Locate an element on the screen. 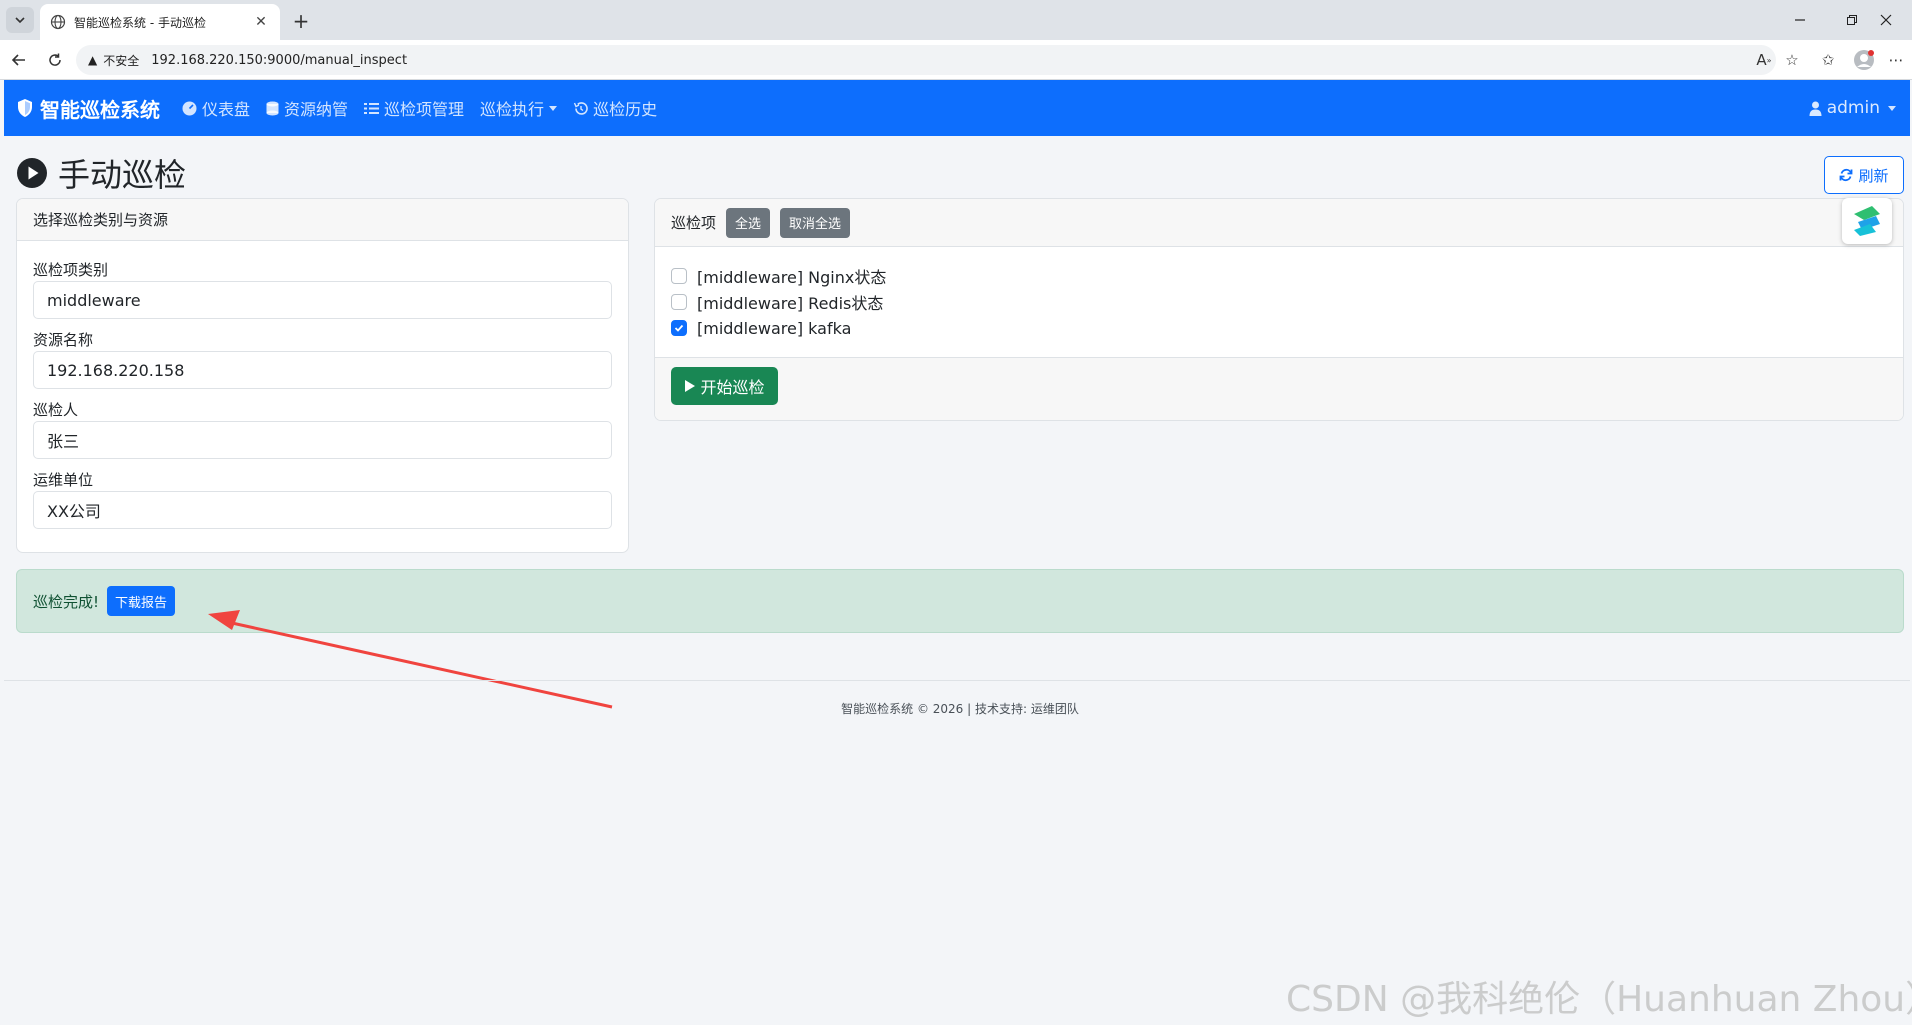 The image size is (1912, 1025). database-icon is located at coordinates (272, 108).